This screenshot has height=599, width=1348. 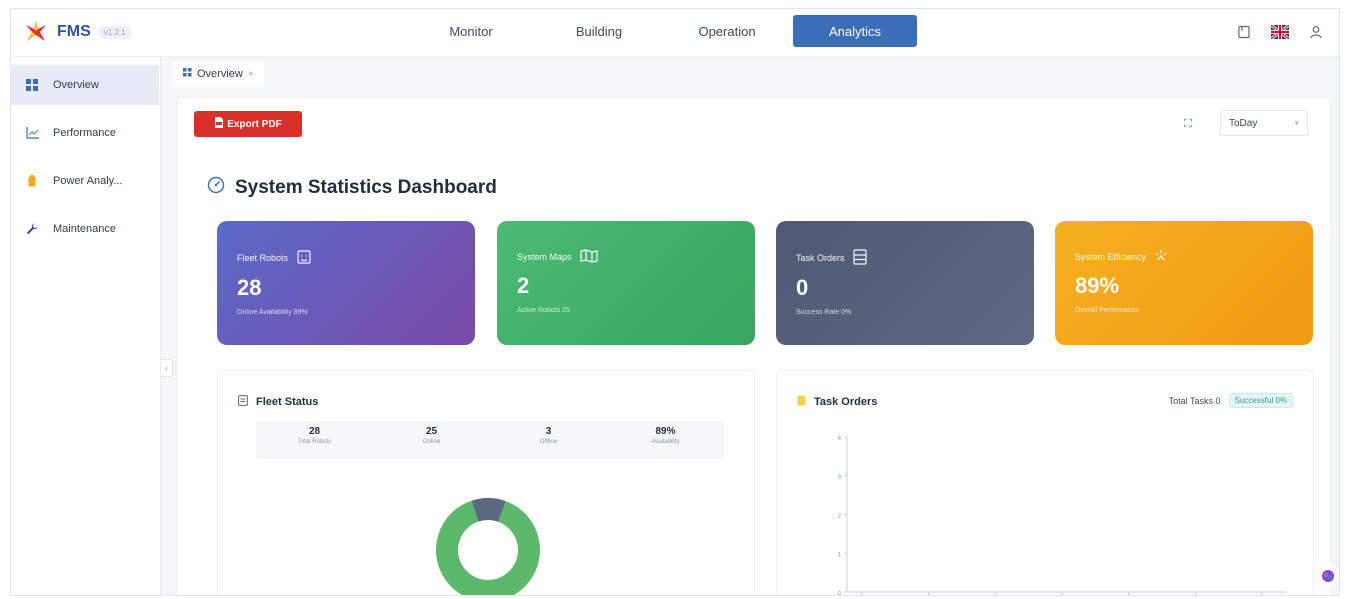 I want to click on tab-label: Overview, so click(x=220, y=74).